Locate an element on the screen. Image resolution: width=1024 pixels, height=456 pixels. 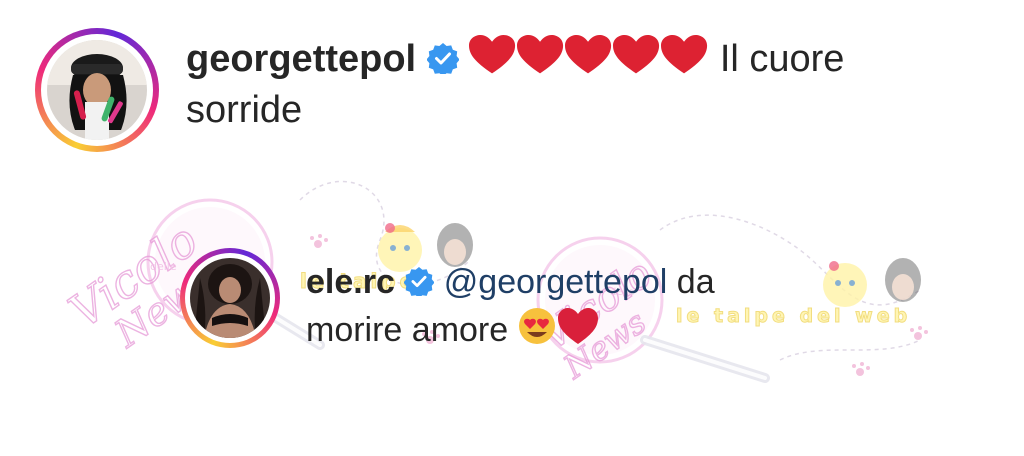
avatar-ele-rc is located at coordinates (230, 298).